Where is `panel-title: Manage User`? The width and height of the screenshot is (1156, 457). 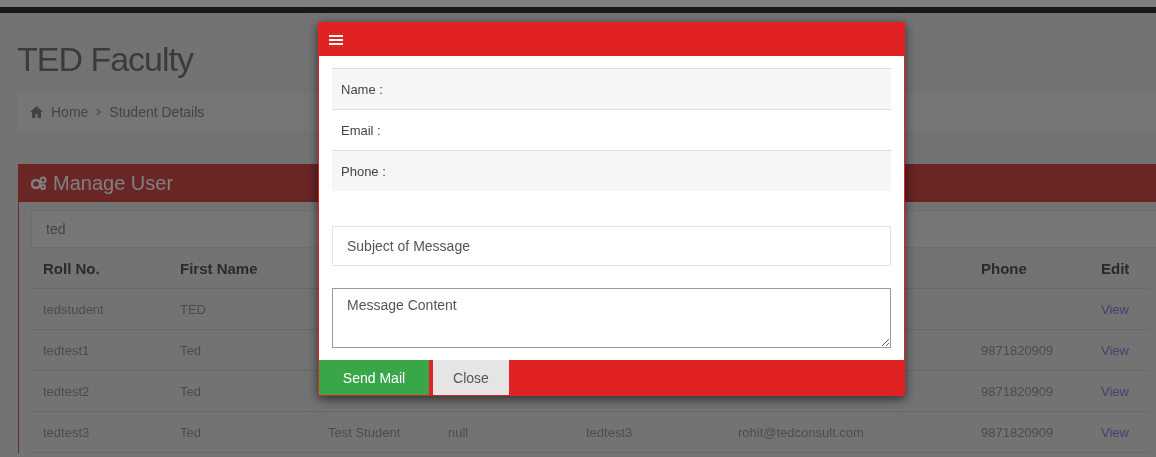
panel-title: Manage User is located at coordinates (113, 183).